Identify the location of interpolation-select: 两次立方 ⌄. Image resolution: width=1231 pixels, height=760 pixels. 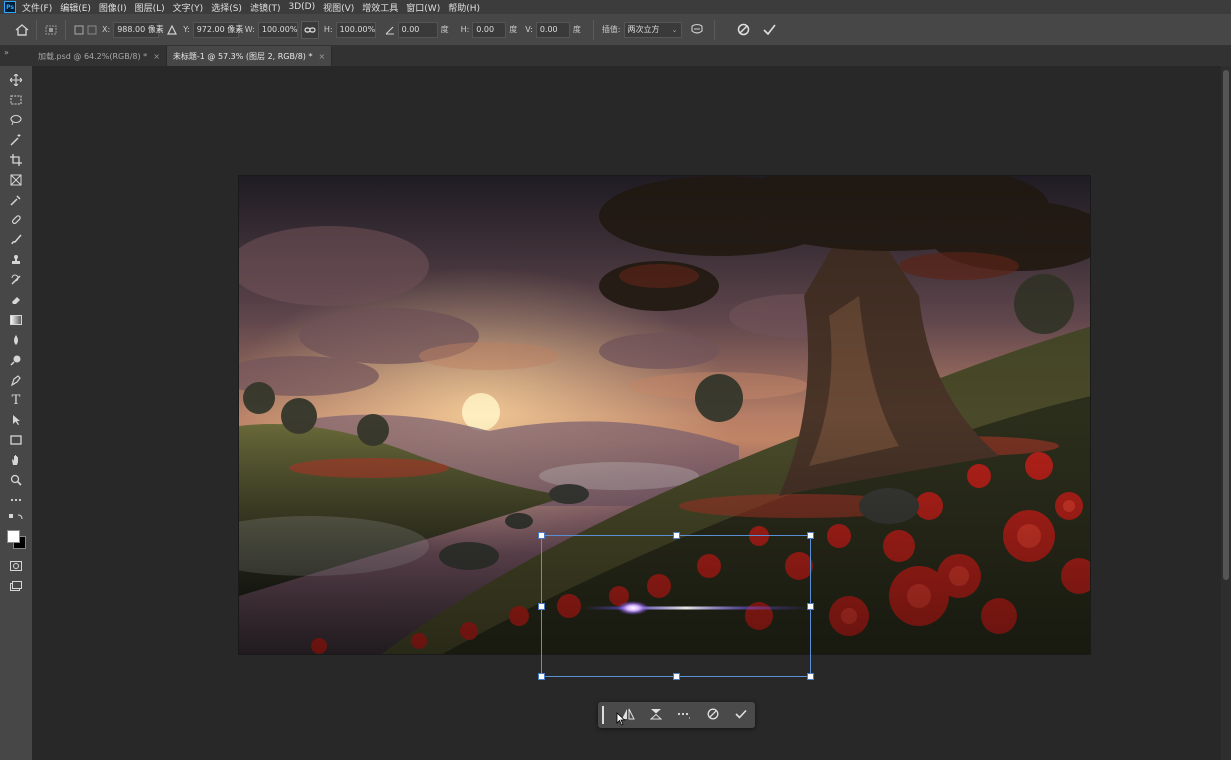
(652, 29).